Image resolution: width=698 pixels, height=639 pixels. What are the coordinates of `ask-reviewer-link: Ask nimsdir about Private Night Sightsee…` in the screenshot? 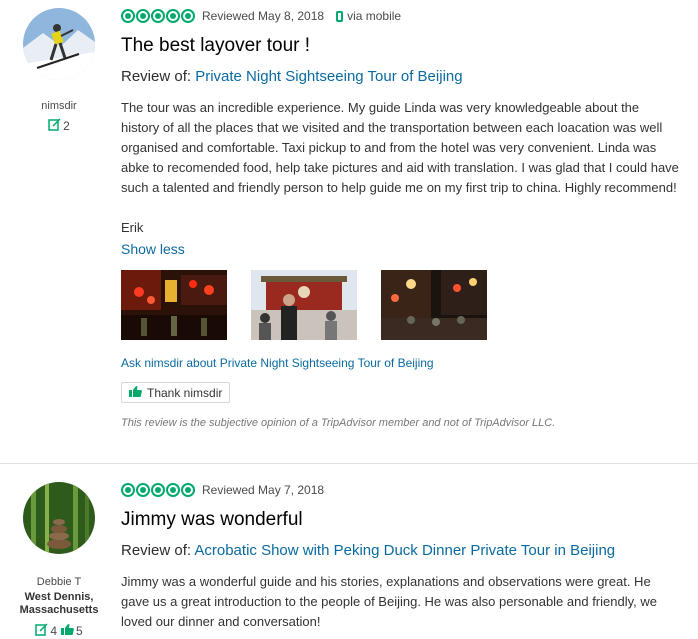 It's located at (401, 363).